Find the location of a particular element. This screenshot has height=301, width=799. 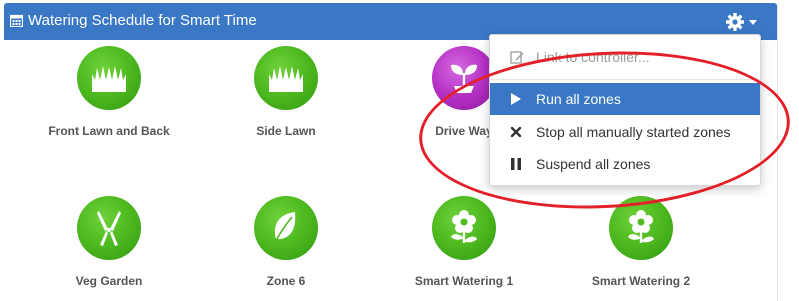

zone-tile: Front Lawn and Back is located at coordinates (109, 92).